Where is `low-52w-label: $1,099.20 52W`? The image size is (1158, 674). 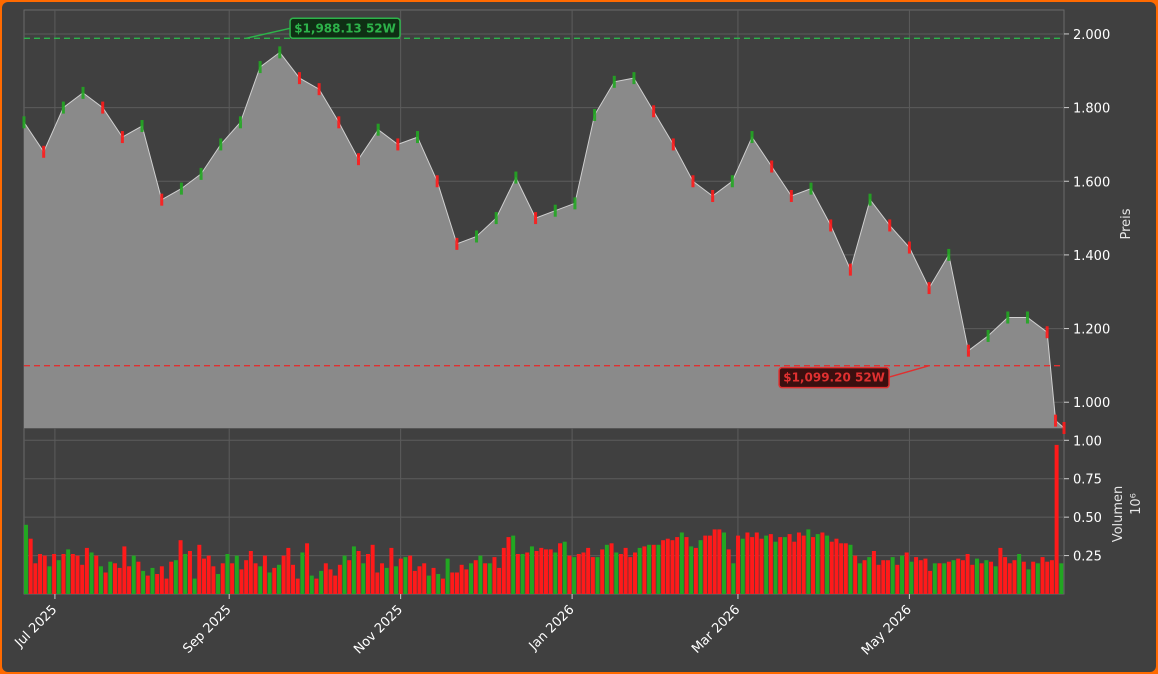 low-52w-label: $1,099.20 52W is located at coordinates (834, 378).